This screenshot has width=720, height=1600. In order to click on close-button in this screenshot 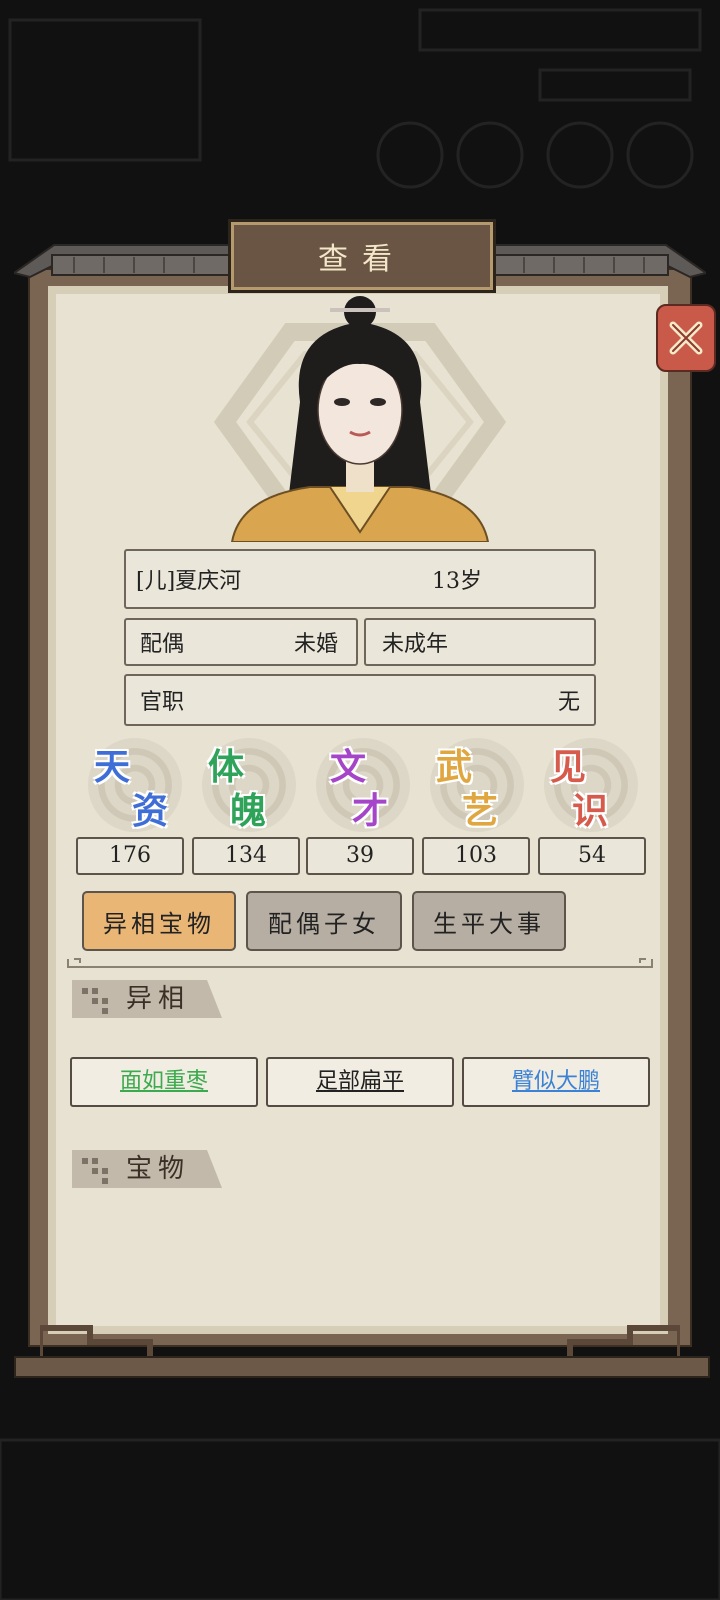, I will do `click(686, 338)`.